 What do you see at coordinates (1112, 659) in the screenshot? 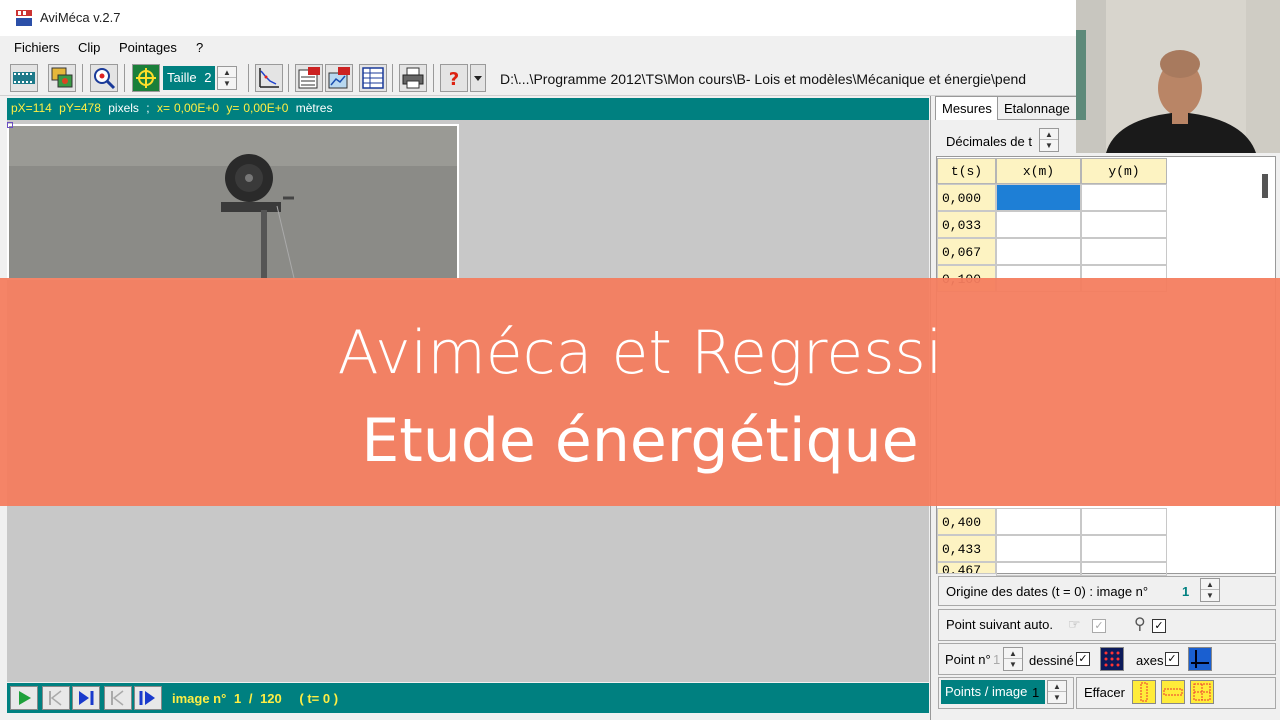
I see `points-color-icon` at bounding box center [1112, 659].